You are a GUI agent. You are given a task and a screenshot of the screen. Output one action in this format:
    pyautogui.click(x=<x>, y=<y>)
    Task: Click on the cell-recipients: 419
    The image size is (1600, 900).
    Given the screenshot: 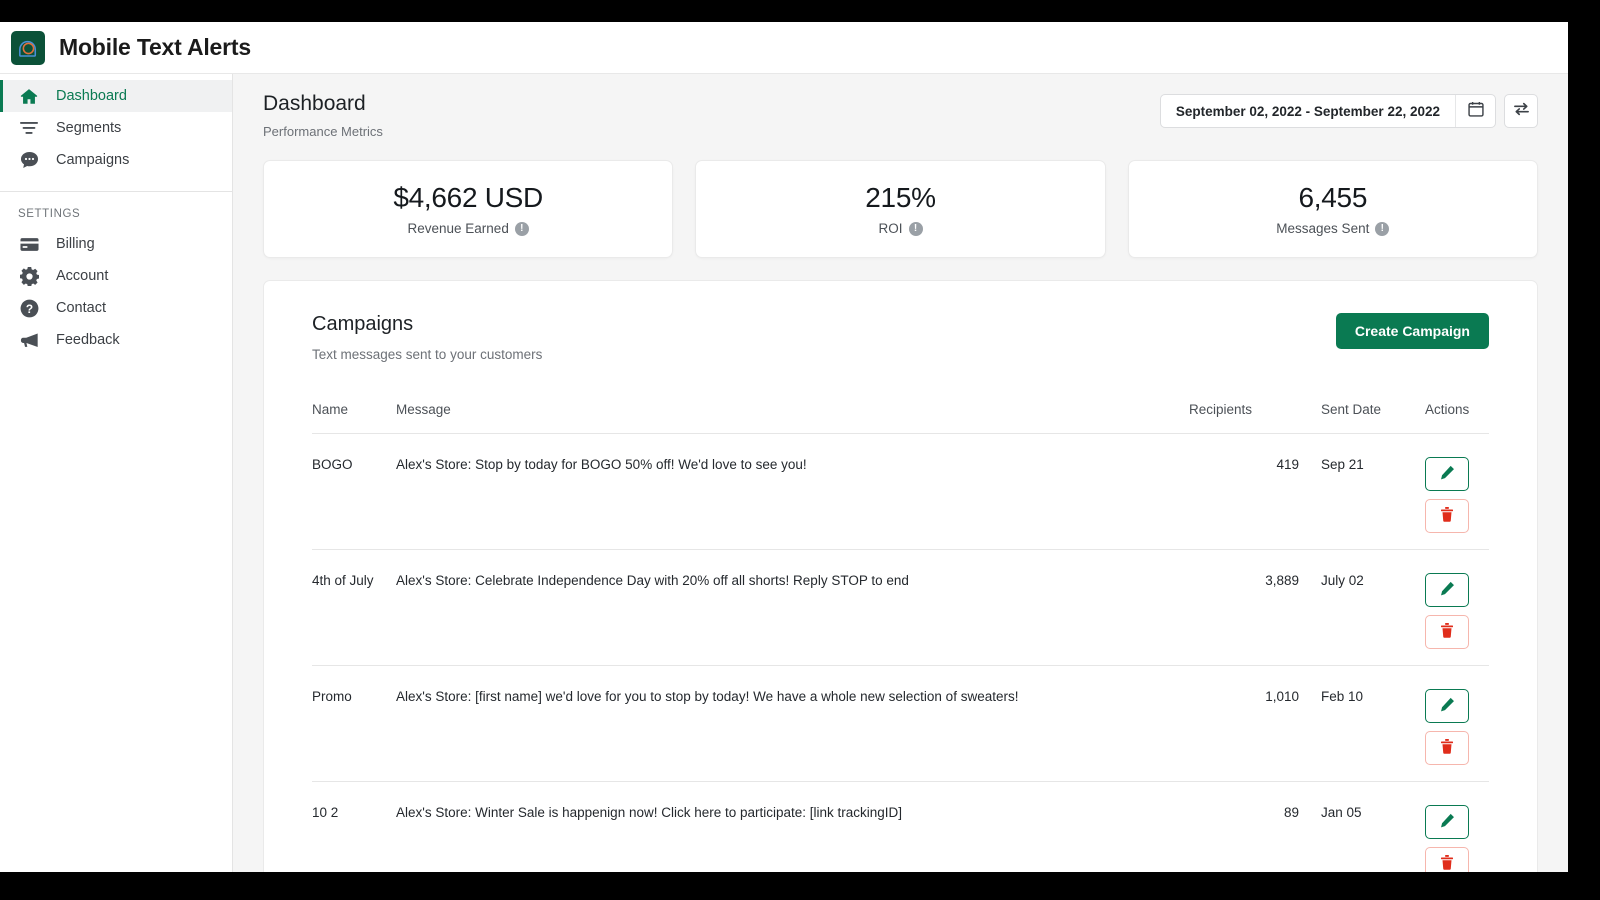 What is the action you would take?
    pyautogui.click(x=1244, y=491)
    